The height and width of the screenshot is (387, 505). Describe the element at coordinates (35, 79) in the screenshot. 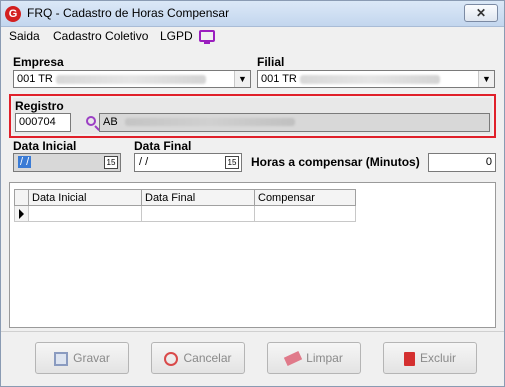

I see `empresa-value: 001 TR` at that location.